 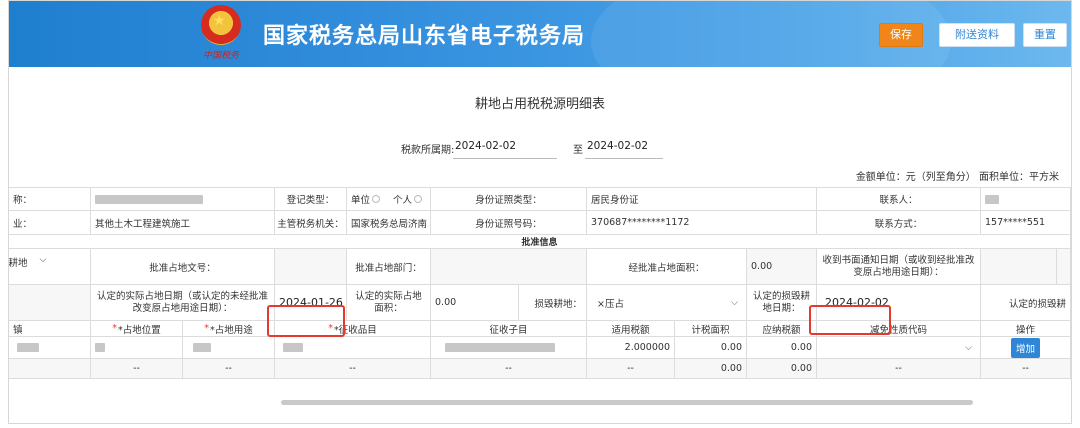 What do you see at coordinates (428, 150) in the screenshot?
I see `period-label: 税款所属期:` at bounding box center [428, 150].